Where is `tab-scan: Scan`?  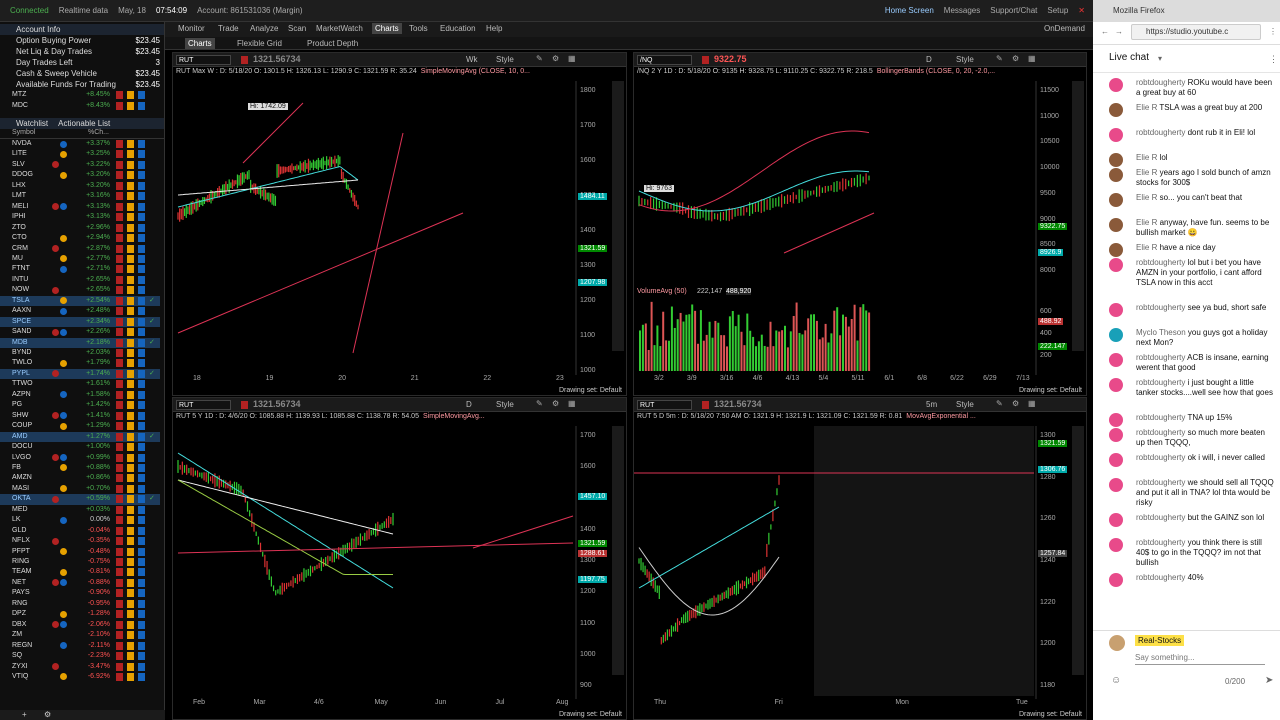
tab-scan: Scan is located at coordinates (297, 28).